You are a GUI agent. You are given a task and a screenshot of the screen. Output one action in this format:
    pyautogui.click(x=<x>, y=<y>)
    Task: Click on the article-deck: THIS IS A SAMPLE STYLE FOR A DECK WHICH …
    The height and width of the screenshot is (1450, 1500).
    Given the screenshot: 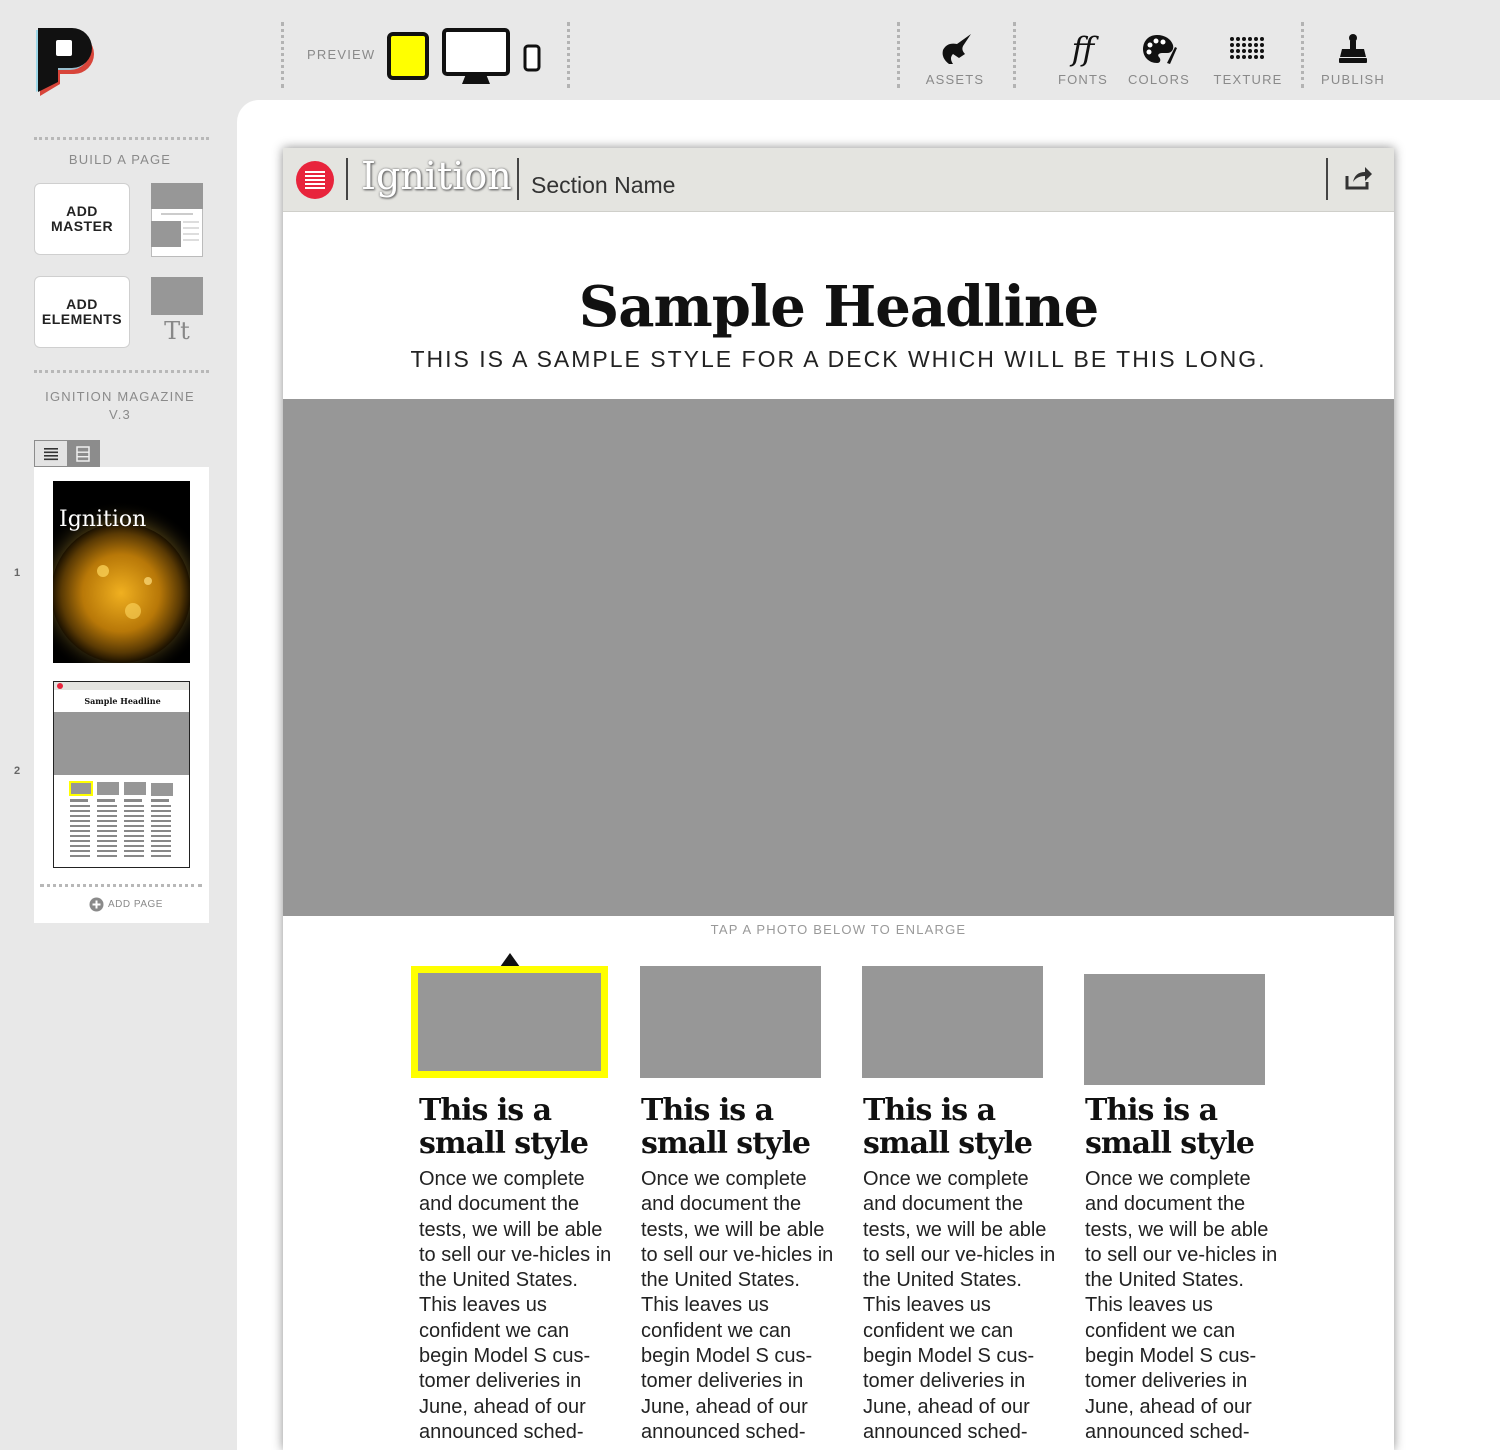 What is the action you would take?
    pyautogui.click(x=838, y=359)
    